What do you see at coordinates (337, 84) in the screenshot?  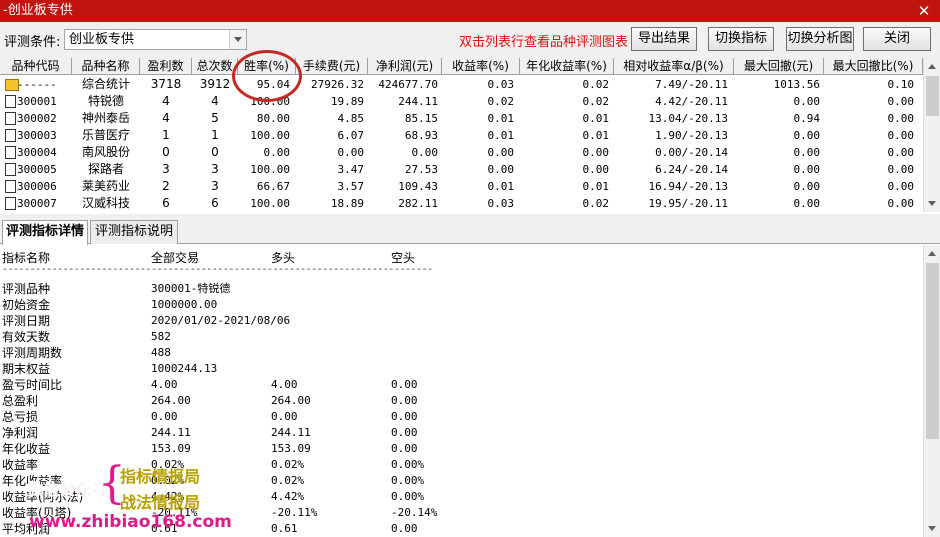 I see `cell-fee: 27926.32` at bounding box center [337, 84].